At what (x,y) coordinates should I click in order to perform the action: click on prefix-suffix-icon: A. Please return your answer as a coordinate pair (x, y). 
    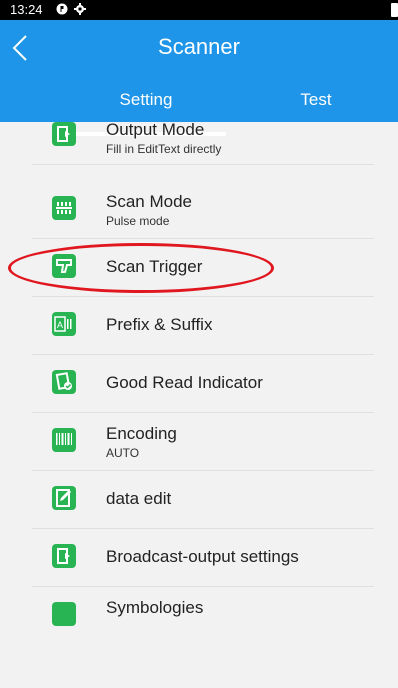
    Looking at the image, I should click on (64, 324).